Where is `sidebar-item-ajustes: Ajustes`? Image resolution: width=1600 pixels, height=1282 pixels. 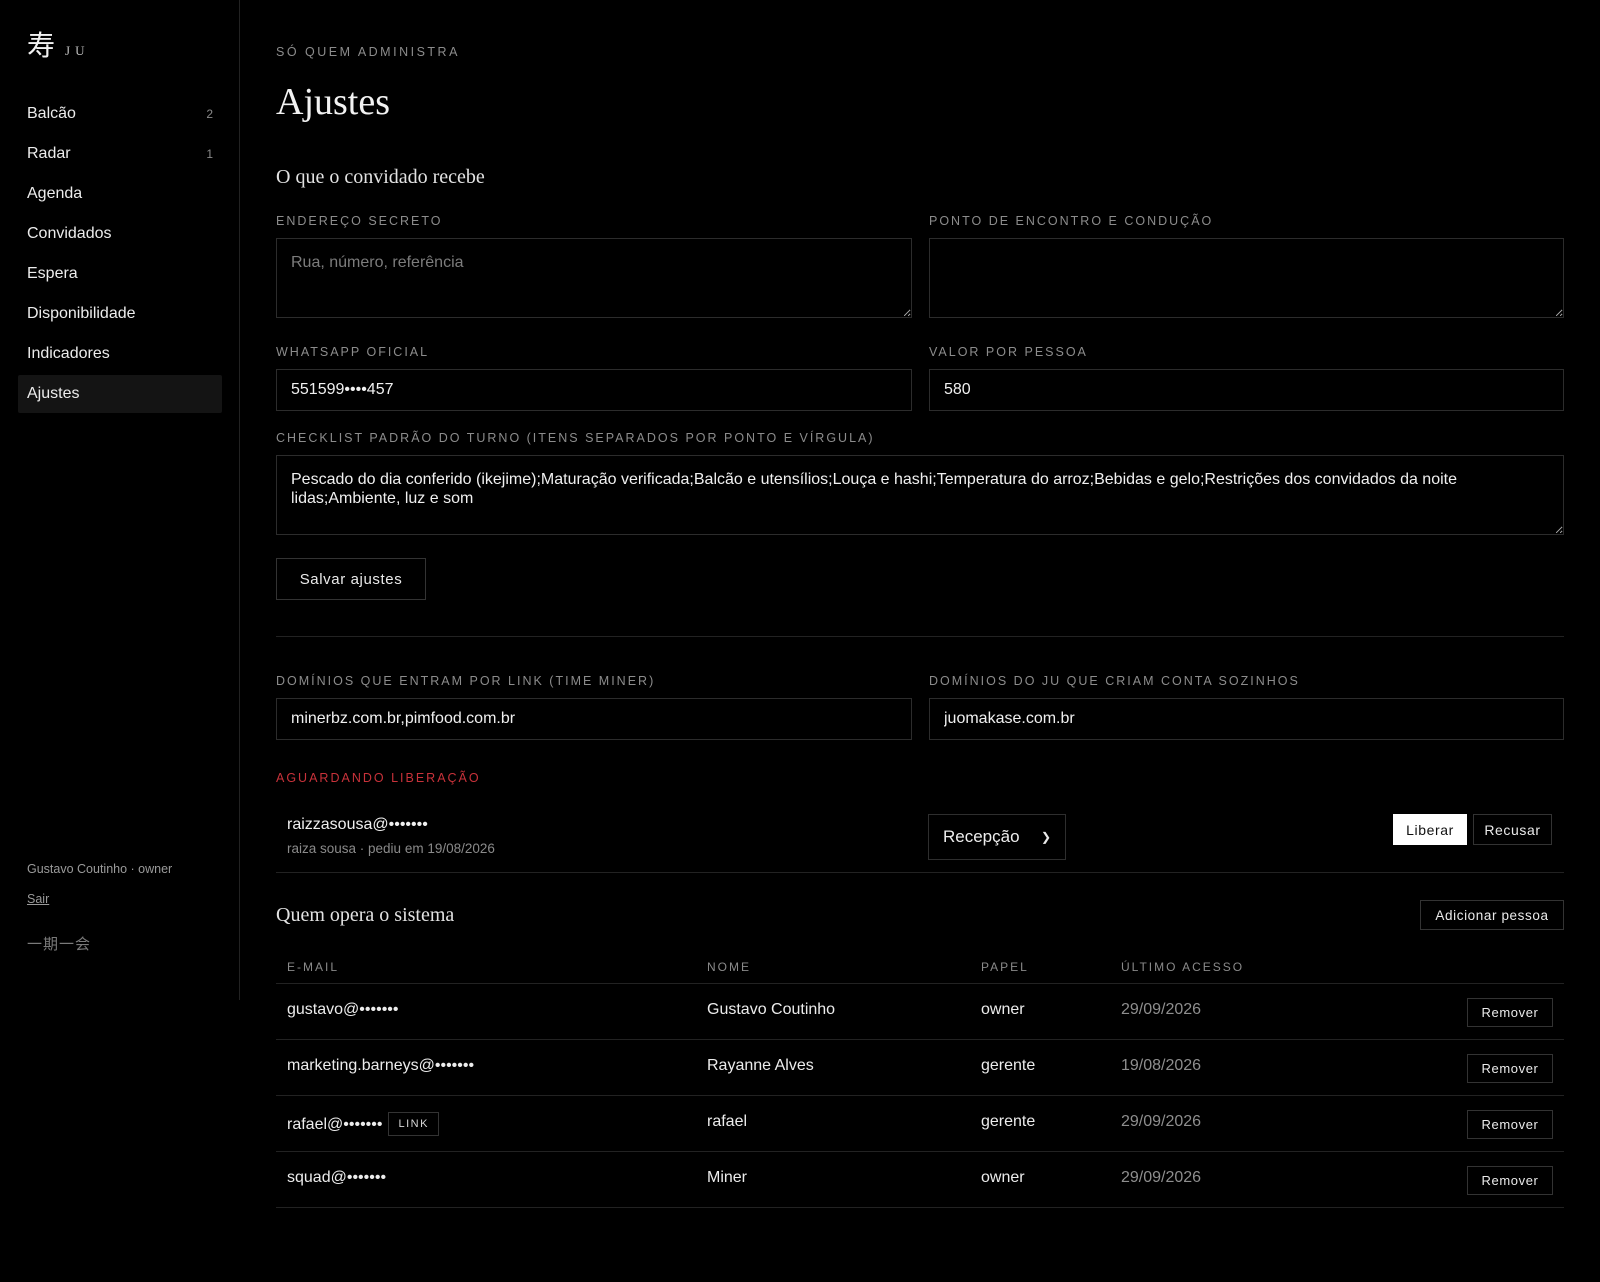
sidebar-item-ajustes: Ajustes is located at coordinates (120, 394).